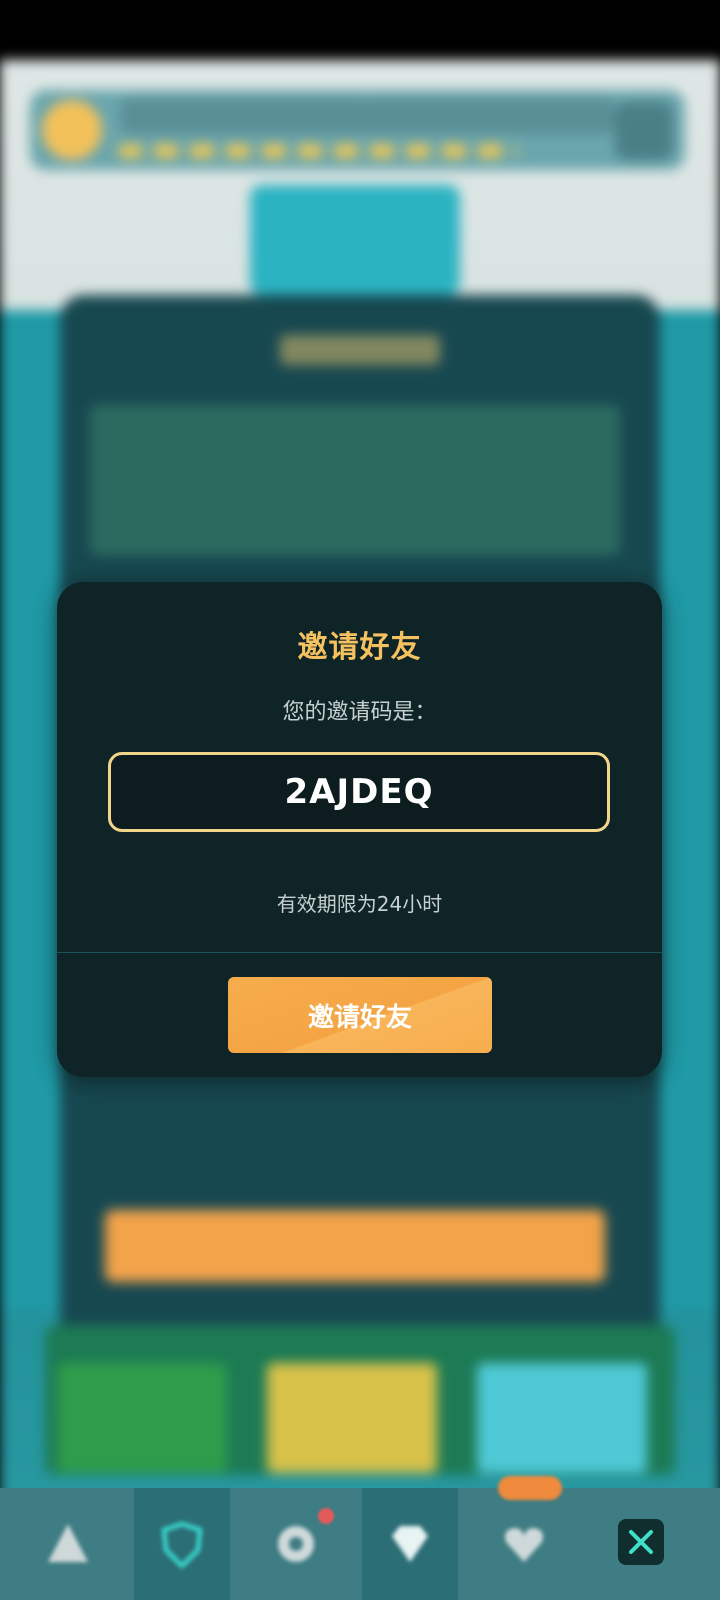  Describe the element at coordinates (359, 712) in the screenshot. I see `invite-code-label: 您的邀请码是：` at that location.